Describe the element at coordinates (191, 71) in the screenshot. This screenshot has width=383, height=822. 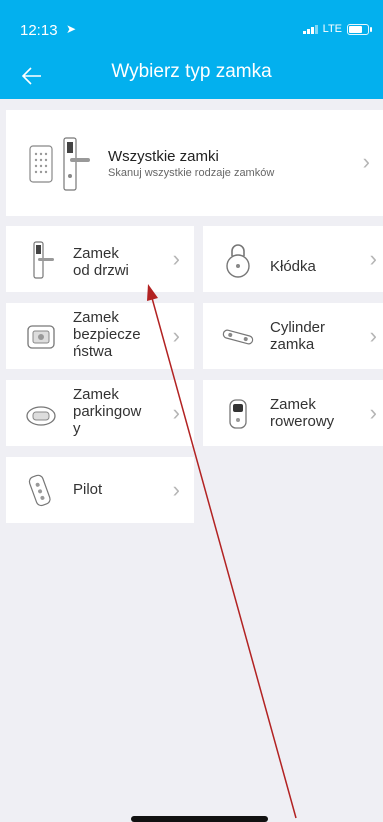
I see `page-title: Wybierz typ zamka` at that location.